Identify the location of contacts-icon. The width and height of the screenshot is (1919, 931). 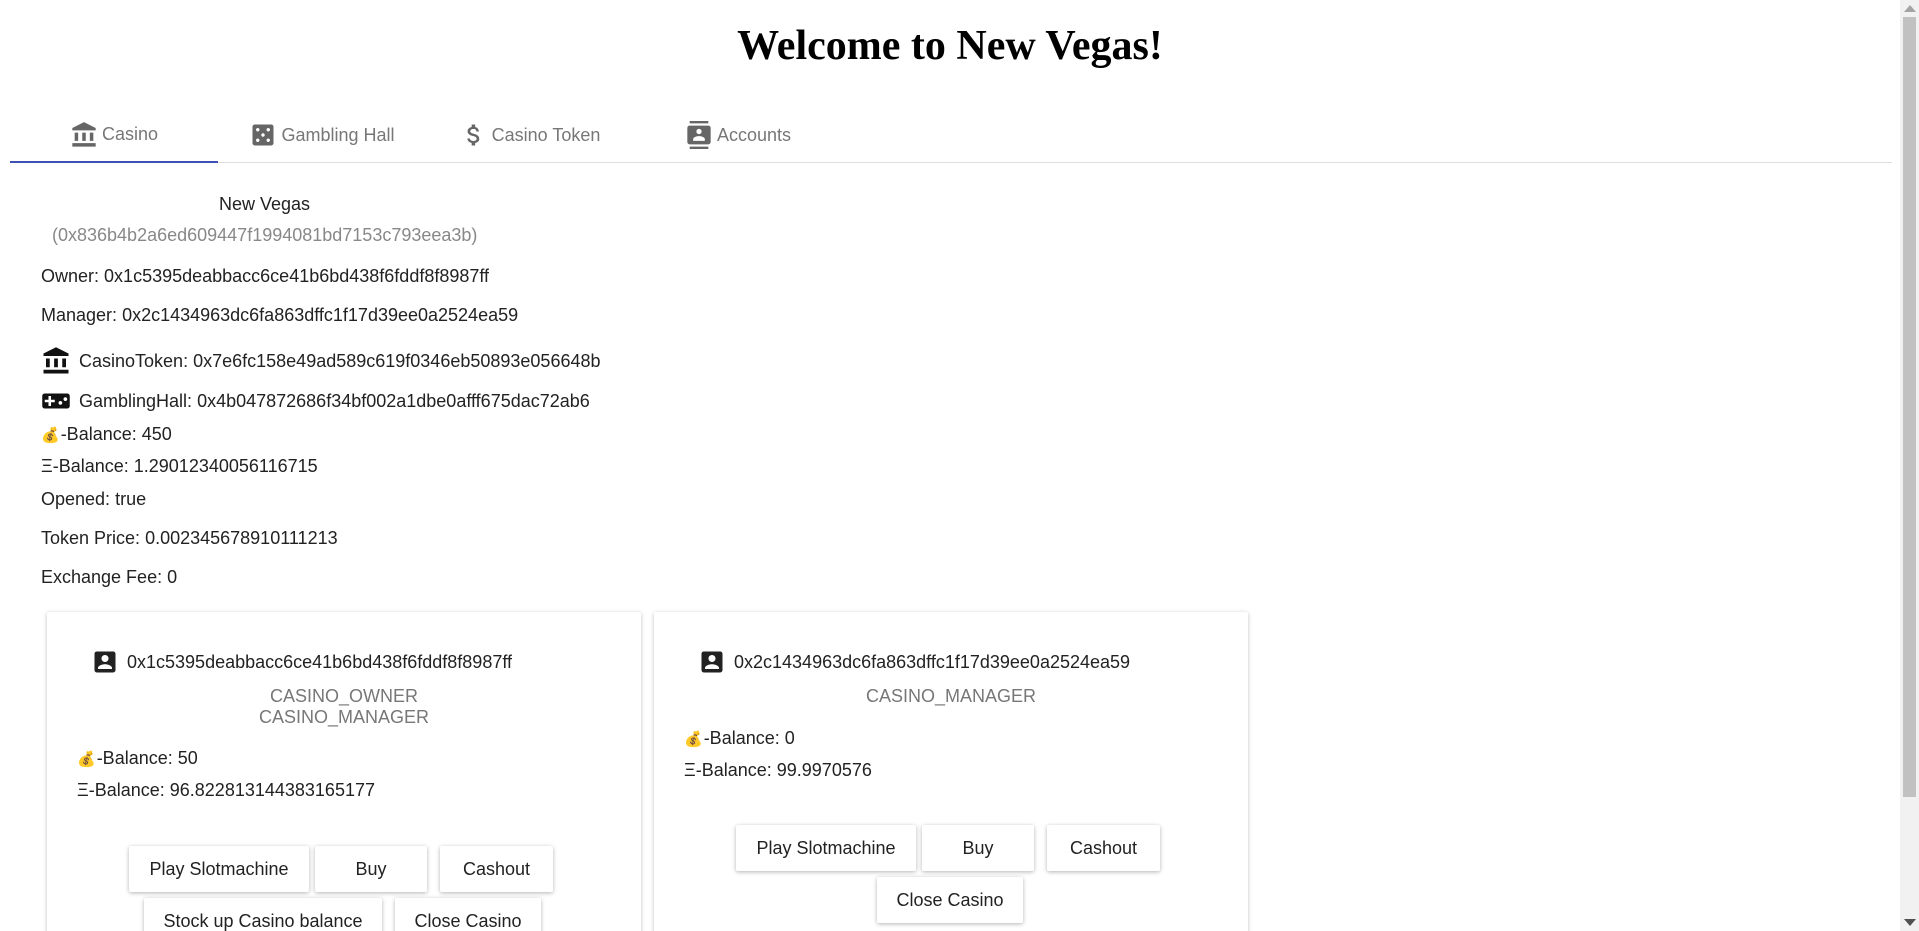
(699, 135).